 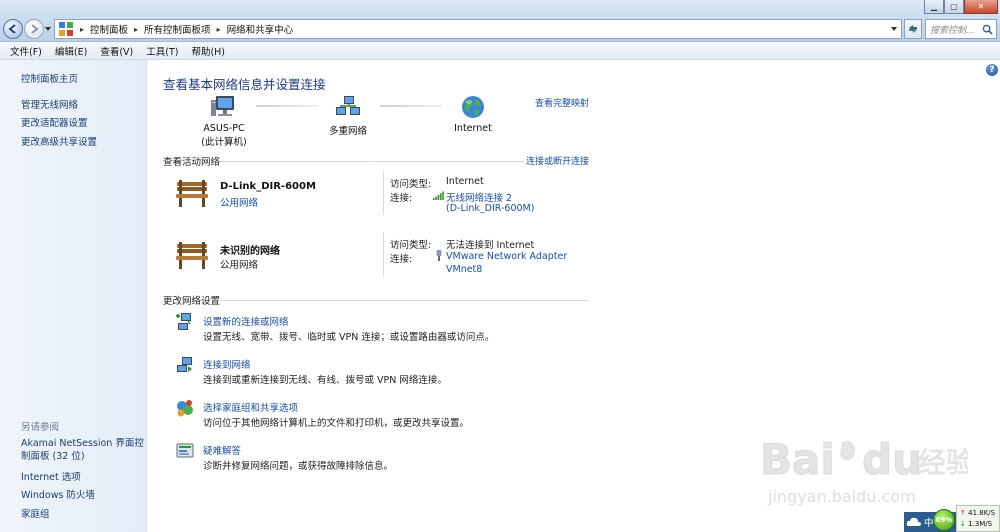 I want to click on computer-sub: (此计算机), so click(x=224, y=142).